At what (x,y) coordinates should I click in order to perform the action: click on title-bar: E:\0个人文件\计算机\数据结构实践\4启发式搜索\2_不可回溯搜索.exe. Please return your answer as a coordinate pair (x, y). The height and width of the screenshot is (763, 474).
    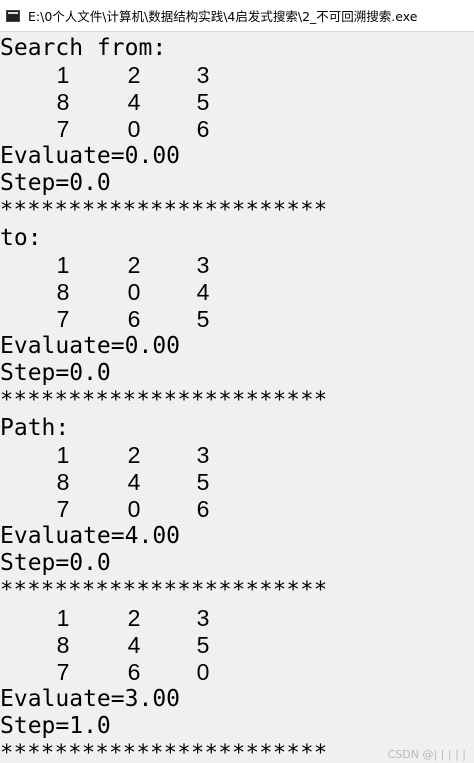
    Looking at the image, I should click on (237, 16).